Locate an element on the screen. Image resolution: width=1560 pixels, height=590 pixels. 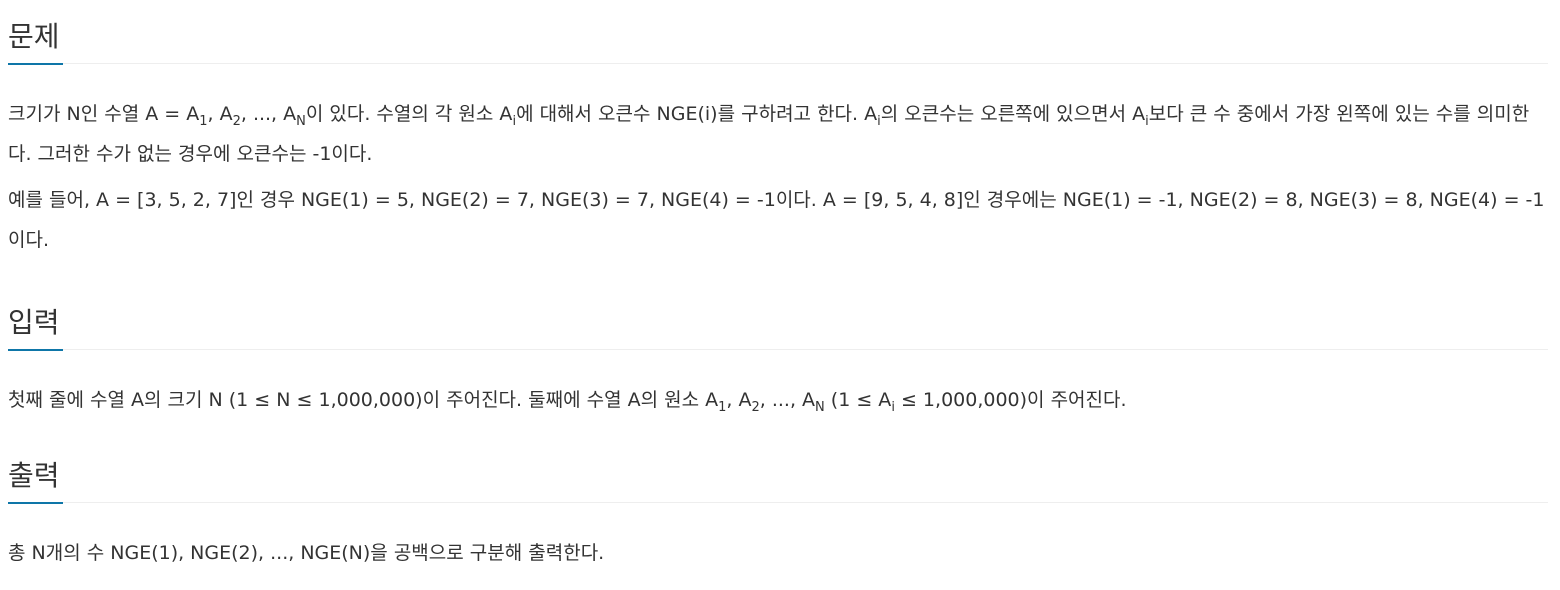
problem-title: 문제 is located at coordinates (34, 36).